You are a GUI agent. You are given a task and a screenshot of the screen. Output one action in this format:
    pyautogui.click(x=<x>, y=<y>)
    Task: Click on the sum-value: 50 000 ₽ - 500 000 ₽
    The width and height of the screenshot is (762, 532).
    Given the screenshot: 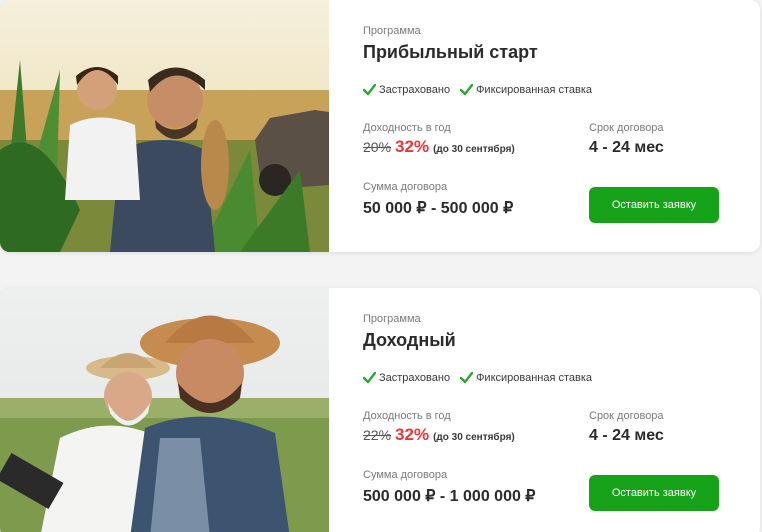 What is the action you would take?
    pyautogui.click(x=438, y=208)
    